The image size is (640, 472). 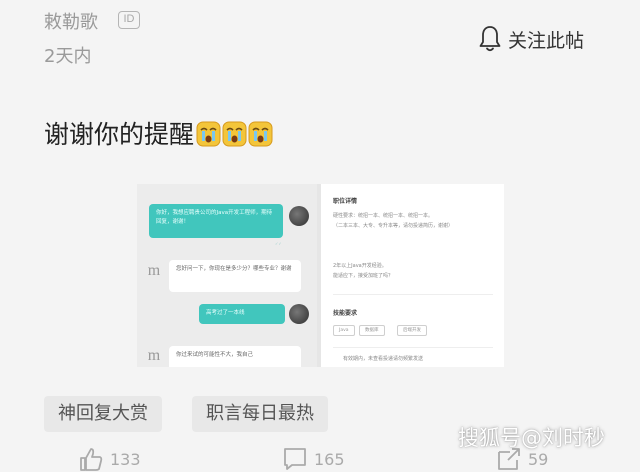 What do you see at coordinates (412, 330) in the screenshot?
I see `skill-tag: 后端开发` at bounding box center [412, 330].